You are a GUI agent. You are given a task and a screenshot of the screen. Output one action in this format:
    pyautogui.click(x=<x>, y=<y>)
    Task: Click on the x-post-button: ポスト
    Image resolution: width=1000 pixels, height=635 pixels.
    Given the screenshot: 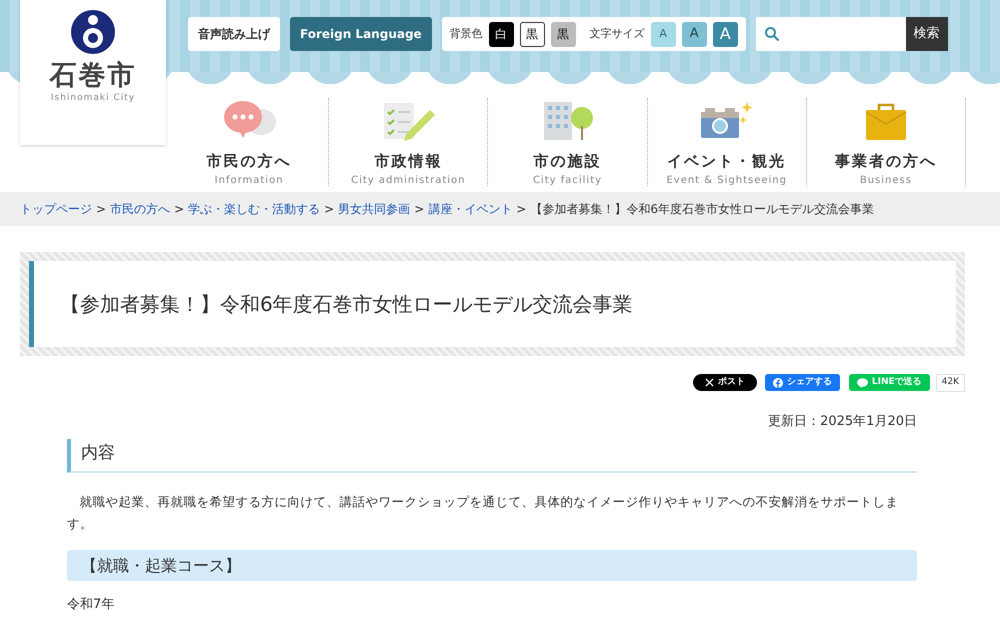 What is the action you would take?
    pyautogui.click(x=724, y=383)
    